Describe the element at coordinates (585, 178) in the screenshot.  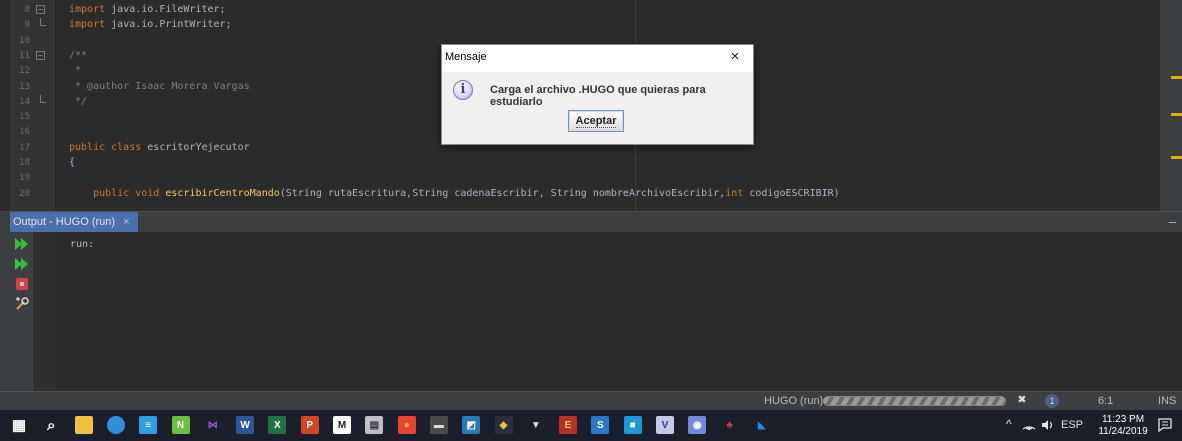
I see `code-line: 19` at that location.